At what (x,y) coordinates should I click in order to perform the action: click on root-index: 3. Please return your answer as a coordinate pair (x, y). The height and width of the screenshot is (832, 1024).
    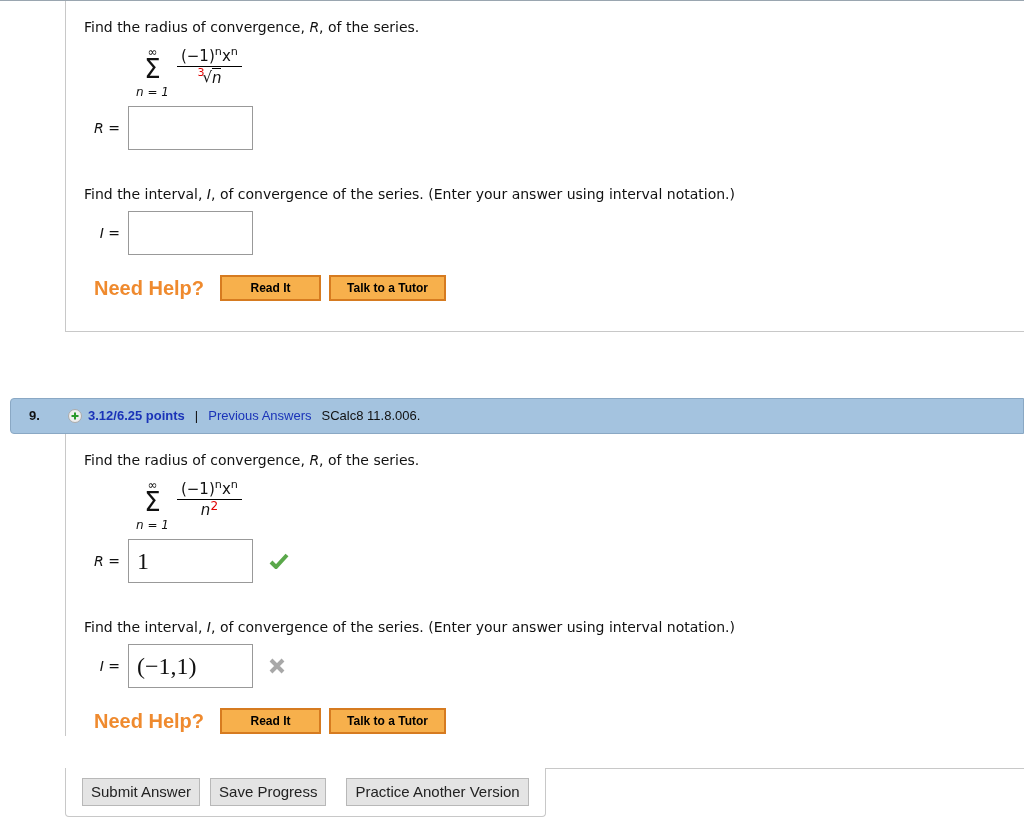
    Looking at the image, I should click on (201, 72).